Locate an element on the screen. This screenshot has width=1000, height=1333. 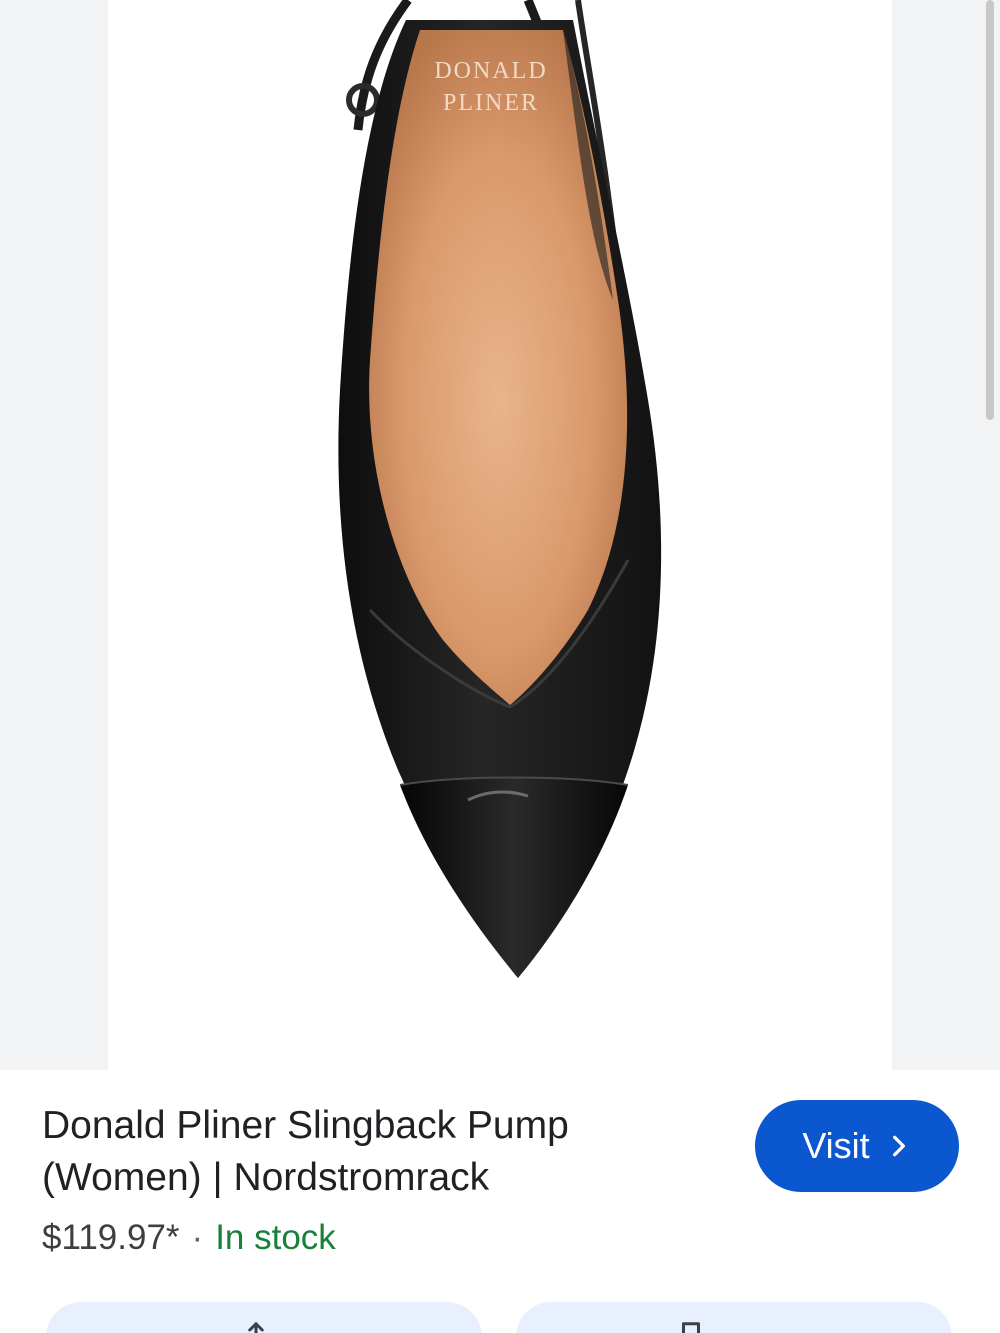
scrollbar is located at coordinates (990, 210).